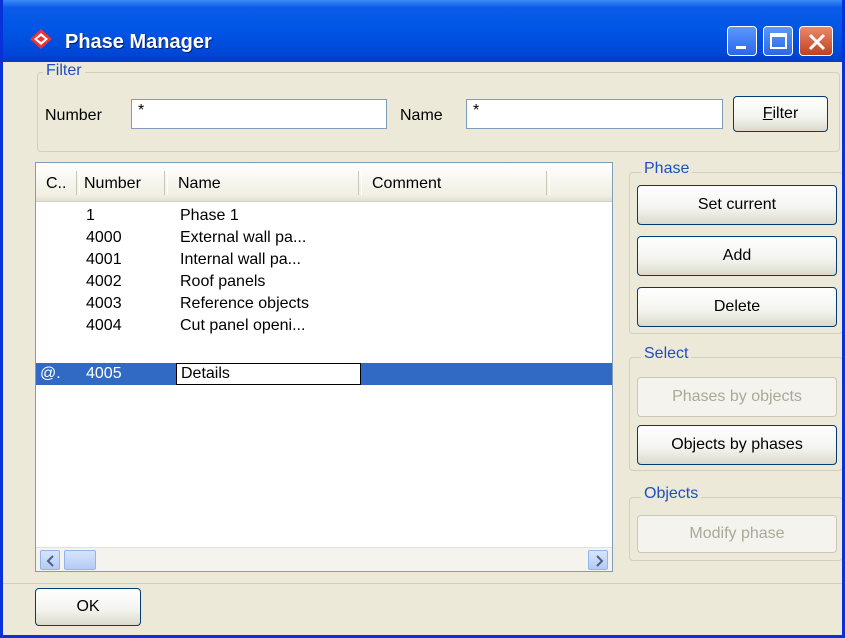 Image resolution: width=845 pixels, height=638 pixels. I want to click on arrow-right-icon, so click(600, 561).